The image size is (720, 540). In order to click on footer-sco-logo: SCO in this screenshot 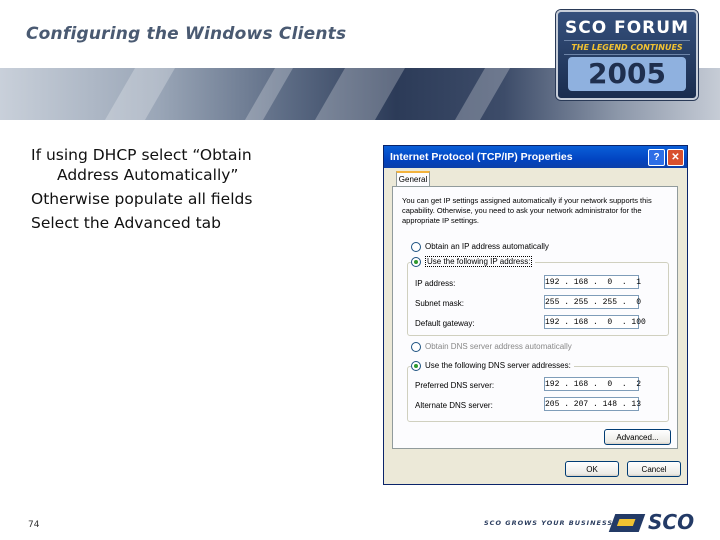, I will do `click(658, 522)`.